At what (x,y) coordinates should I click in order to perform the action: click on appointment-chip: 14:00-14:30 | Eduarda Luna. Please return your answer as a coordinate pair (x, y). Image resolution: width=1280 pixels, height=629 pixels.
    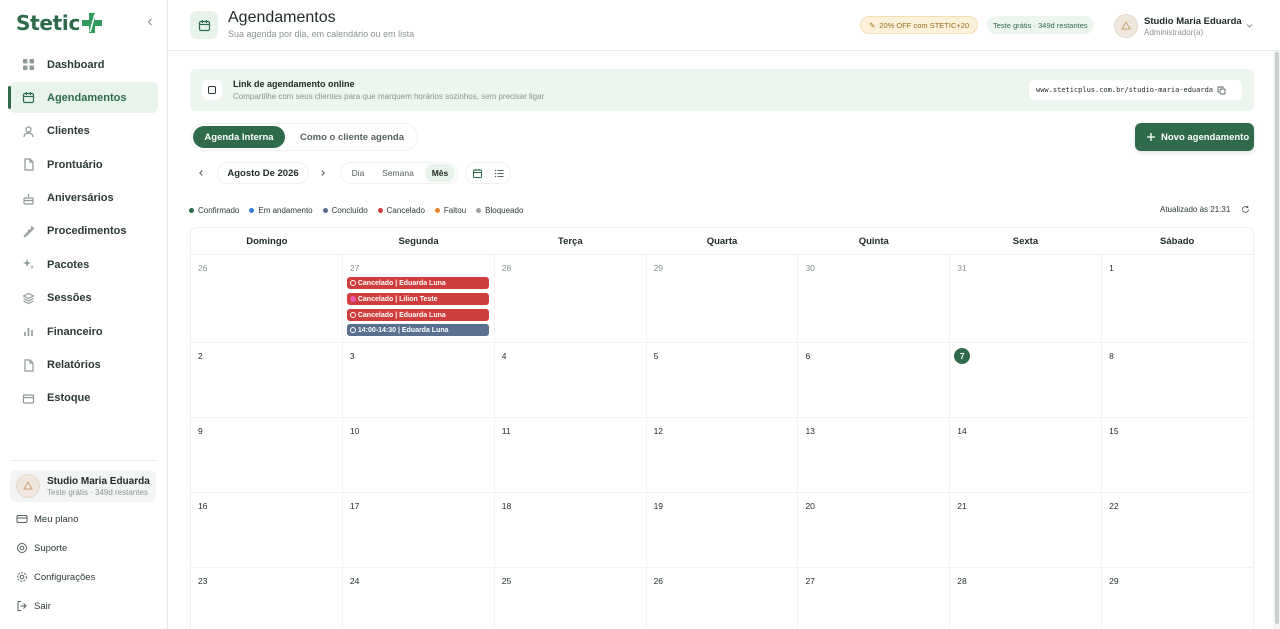
    Looking at the image, I should click on (417, 330).